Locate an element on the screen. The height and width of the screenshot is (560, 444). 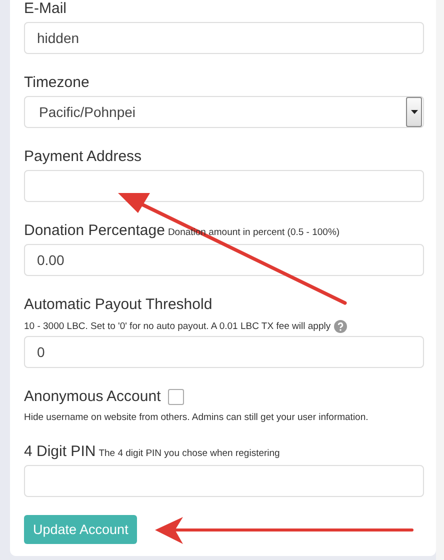
input-field: 0 is located at coordinates (224, 352).